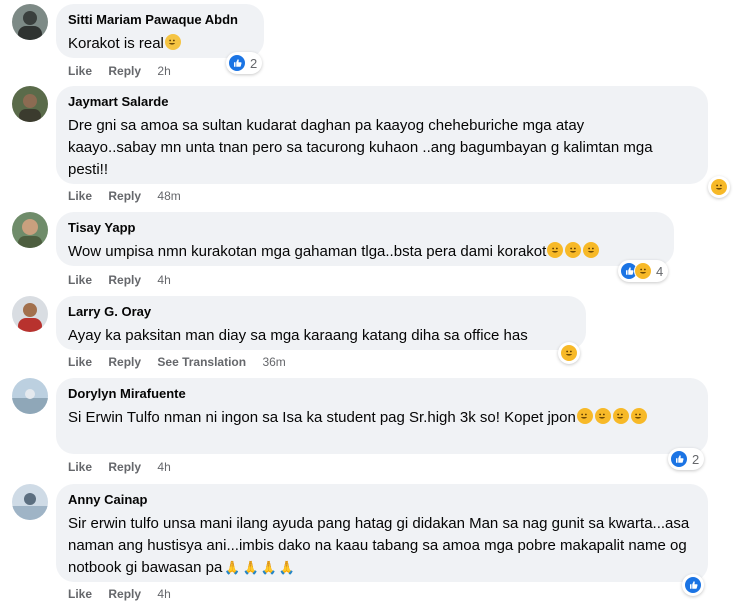 This screenshot has height=614, width=750. I want to click on comment-author: Anny Cainap, so click(382, 500).